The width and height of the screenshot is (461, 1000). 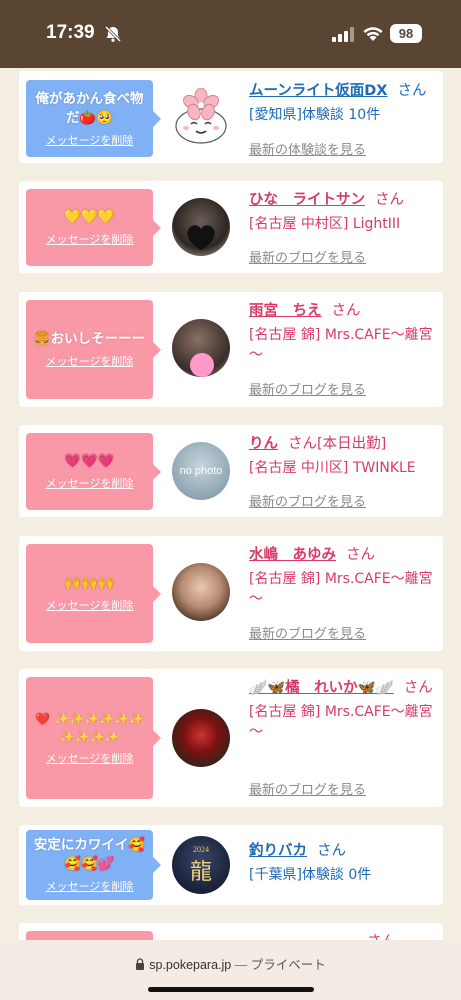 I want to click on avatar: no photo, so click(x=201, y=471).